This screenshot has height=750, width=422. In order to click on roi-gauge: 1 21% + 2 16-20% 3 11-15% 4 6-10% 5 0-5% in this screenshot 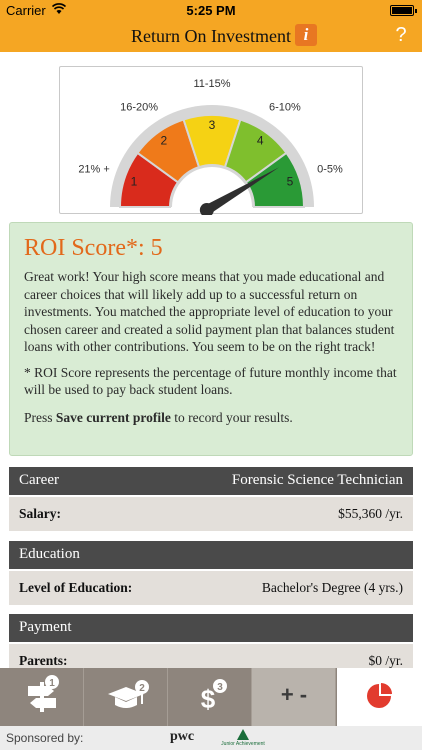, I will do `click(211, 140)`.